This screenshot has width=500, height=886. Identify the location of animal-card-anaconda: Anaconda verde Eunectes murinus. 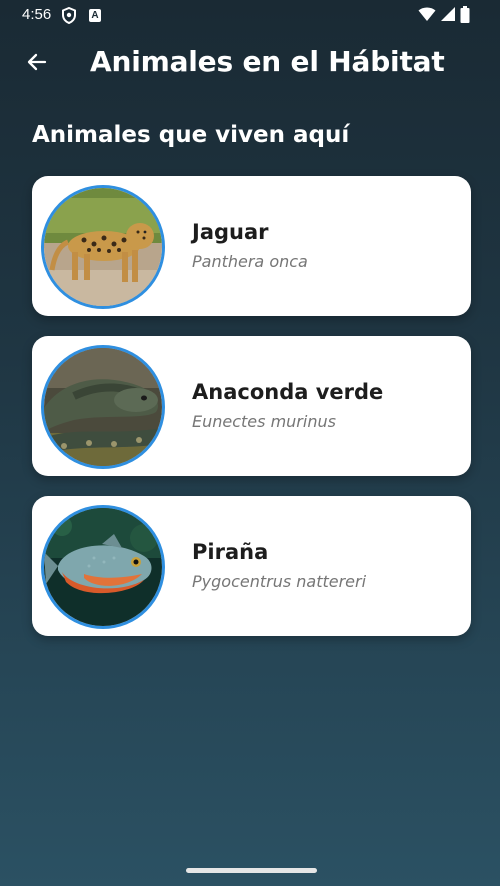
(251, 406).